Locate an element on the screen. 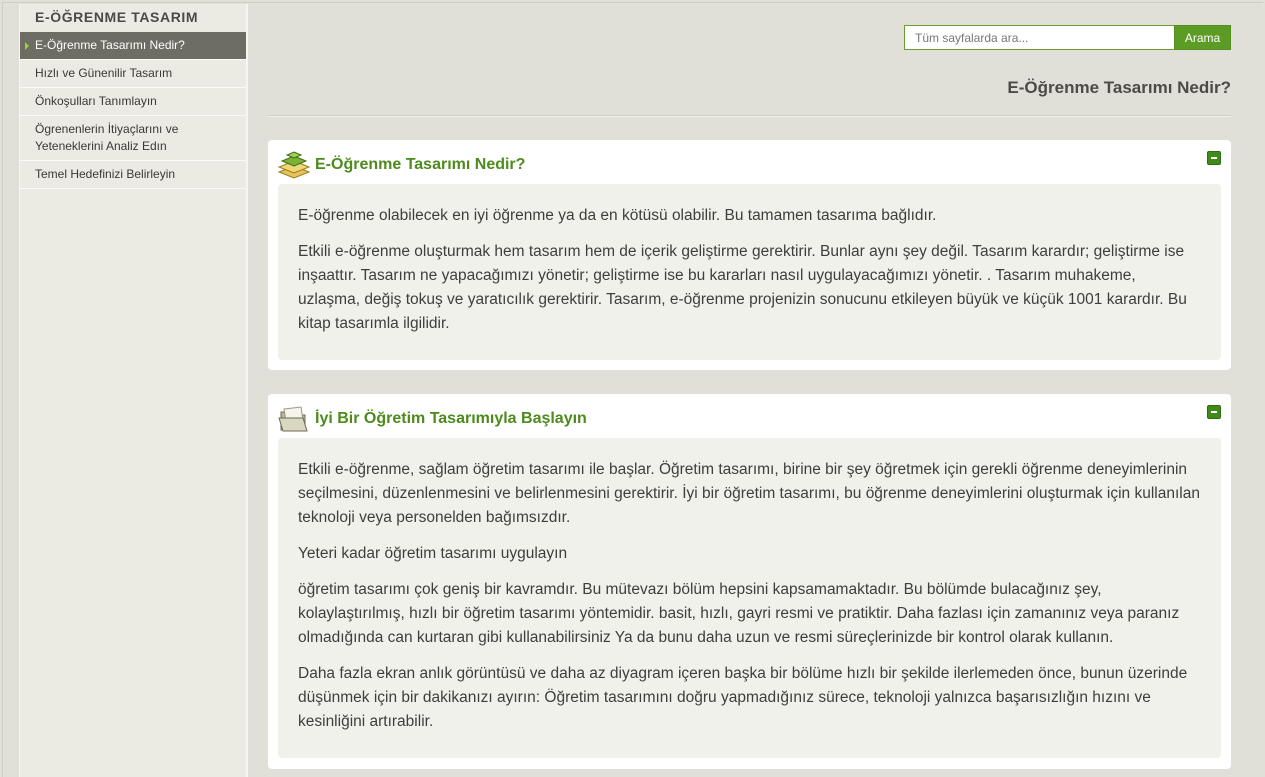 The image size is (1265, 777). search-button: Arama is located at coordinates (1202, 37).